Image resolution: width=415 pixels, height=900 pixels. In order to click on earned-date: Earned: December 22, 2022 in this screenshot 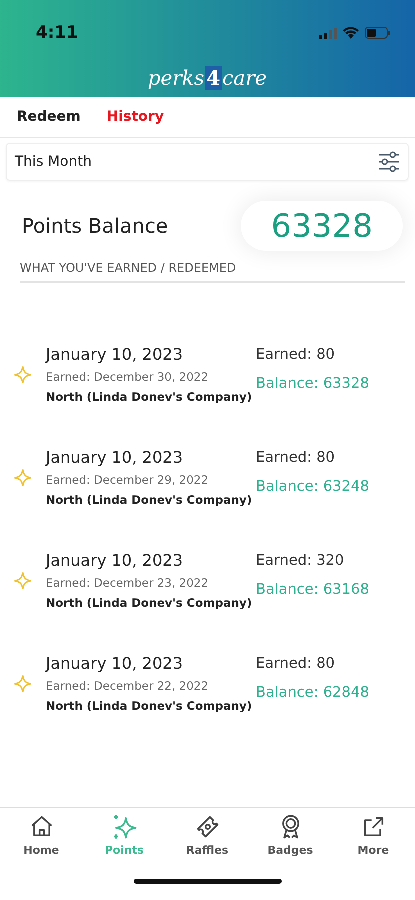, I will do `click(128, 686)`.